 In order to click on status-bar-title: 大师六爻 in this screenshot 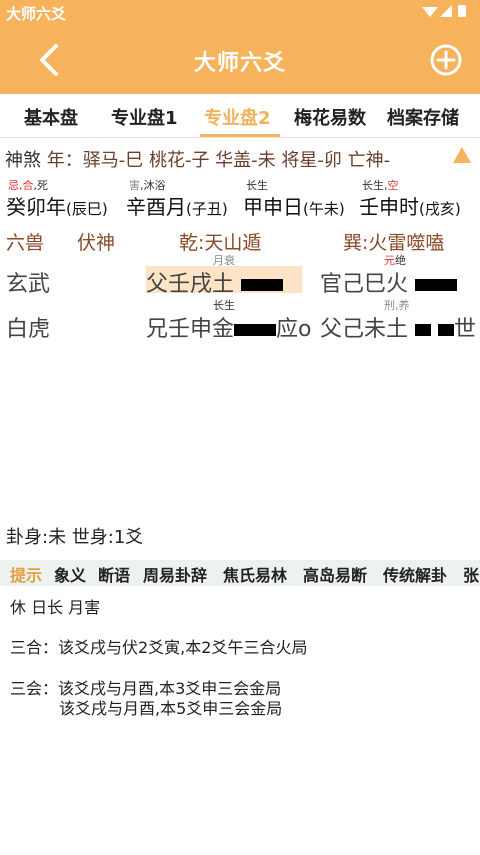, I will do `click(36, 14)`.